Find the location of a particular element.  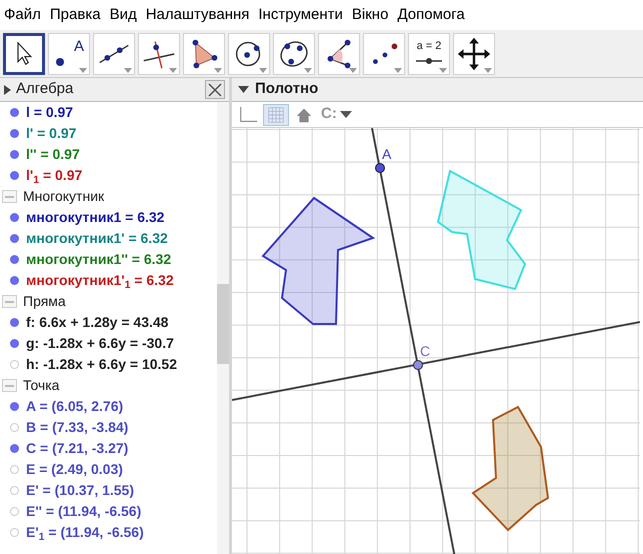

group-heading: Многокутник is located at coordinates (63, 196).